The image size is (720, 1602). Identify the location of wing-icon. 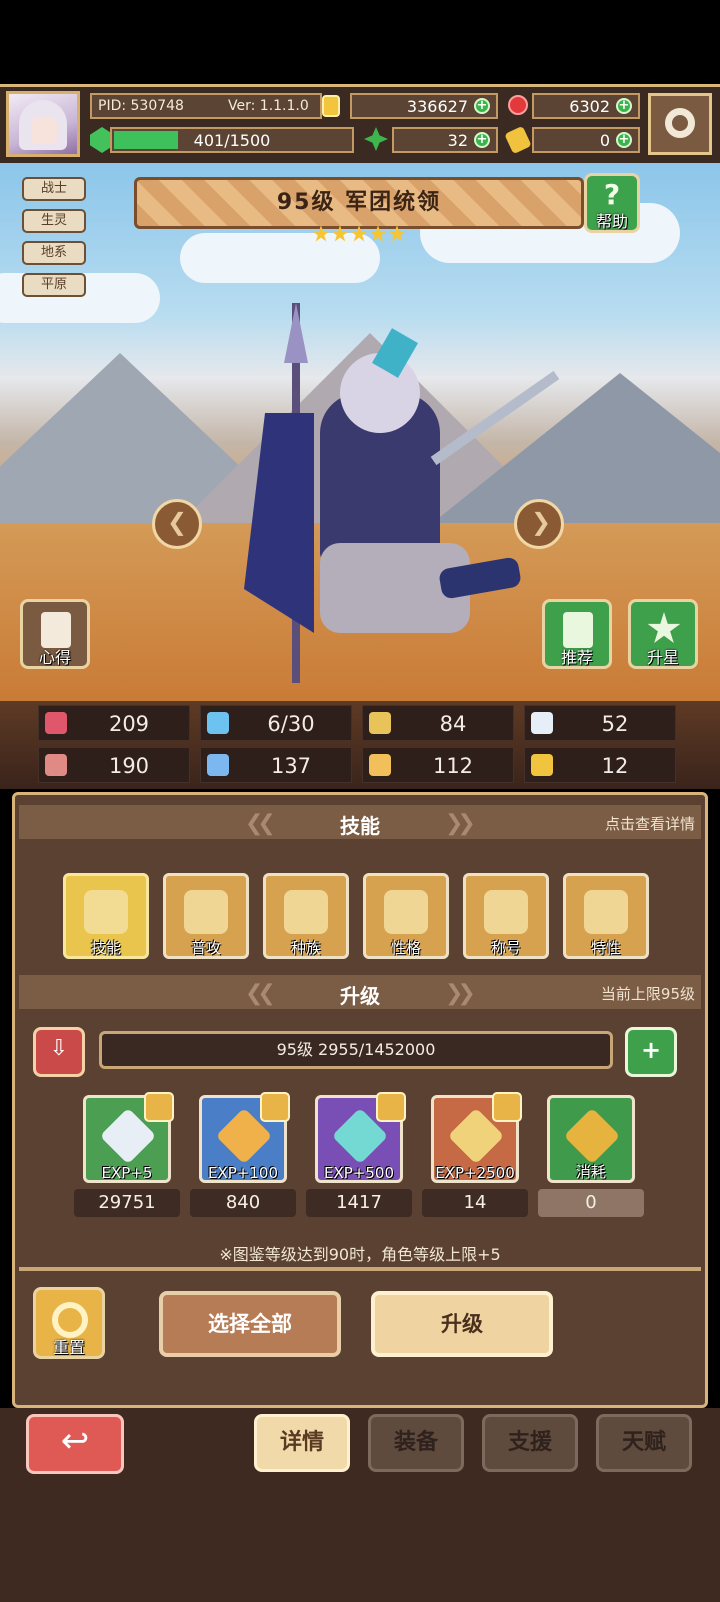
(542, 723).